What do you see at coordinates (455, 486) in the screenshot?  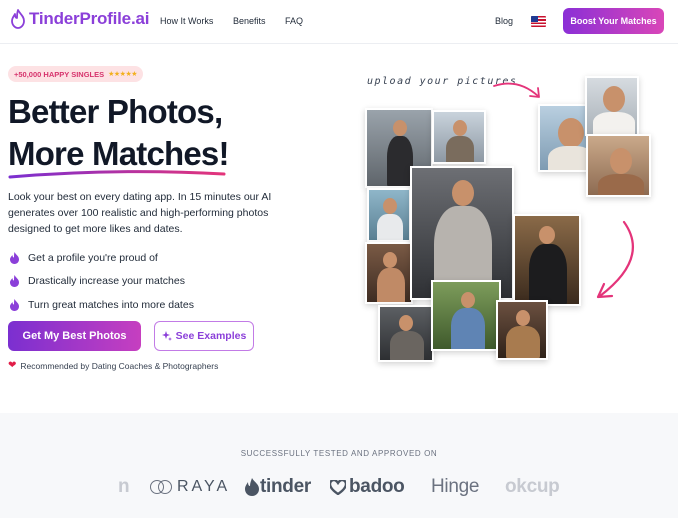 I see `hinge-logo: Hinge` at bounding box center [455, 486].